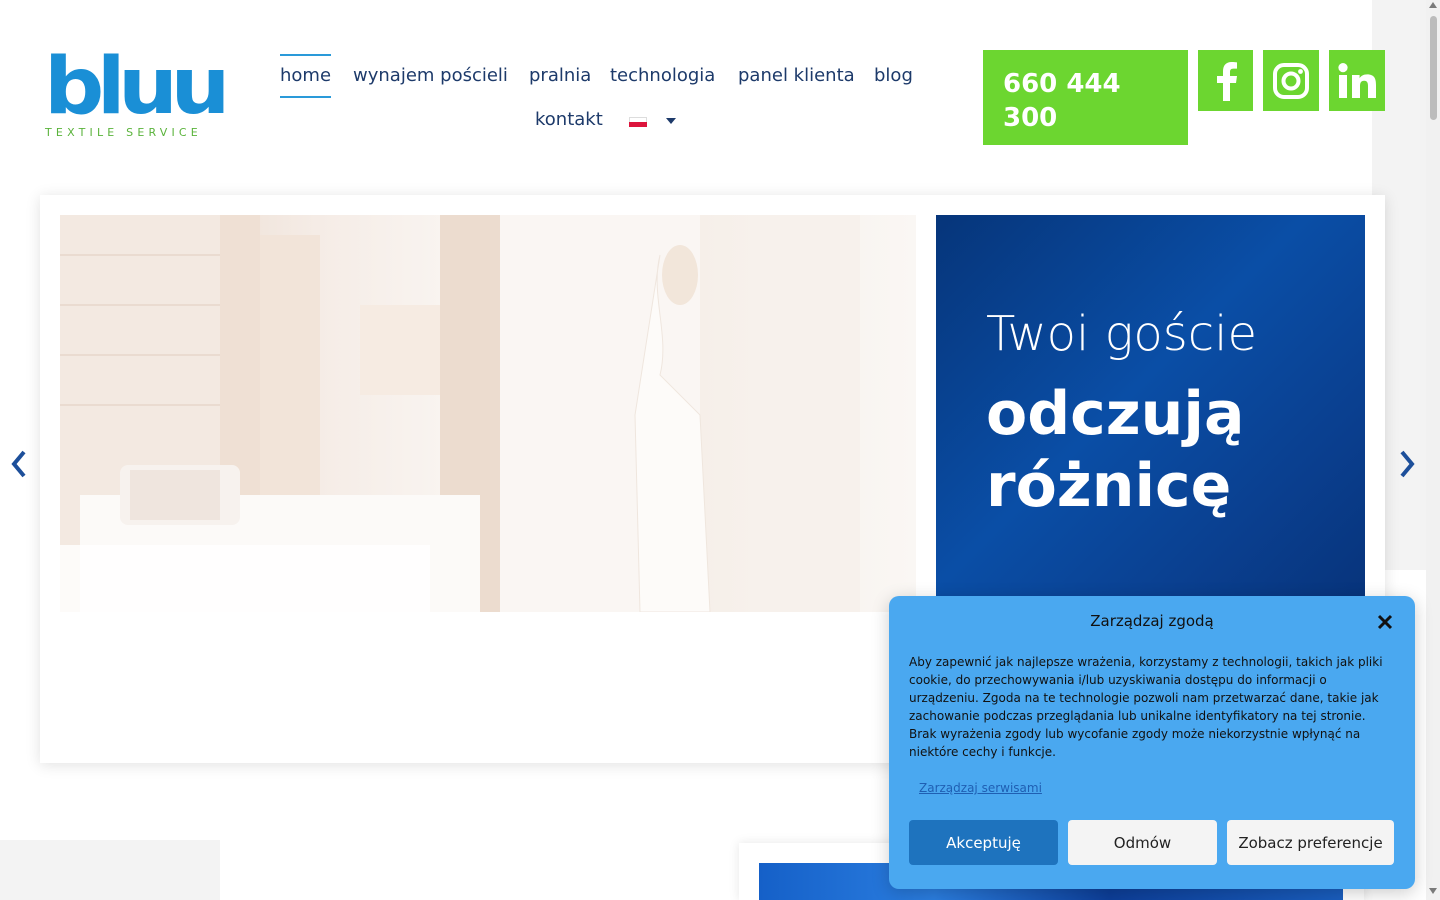 This screenshot has height=900, width=1440. I want to click on nav-panel-klienta: panel klienta, so click(796, 75).